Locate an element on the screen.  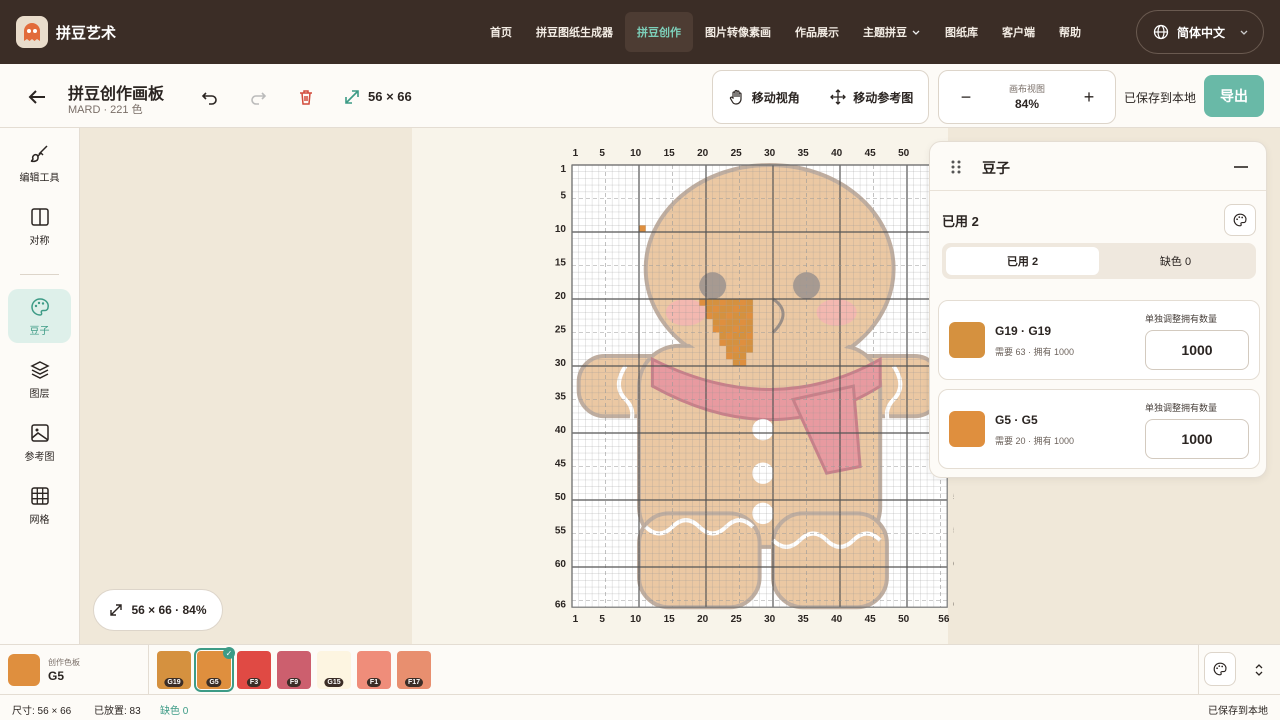
palette-button is located at coordinates (1240, 220).